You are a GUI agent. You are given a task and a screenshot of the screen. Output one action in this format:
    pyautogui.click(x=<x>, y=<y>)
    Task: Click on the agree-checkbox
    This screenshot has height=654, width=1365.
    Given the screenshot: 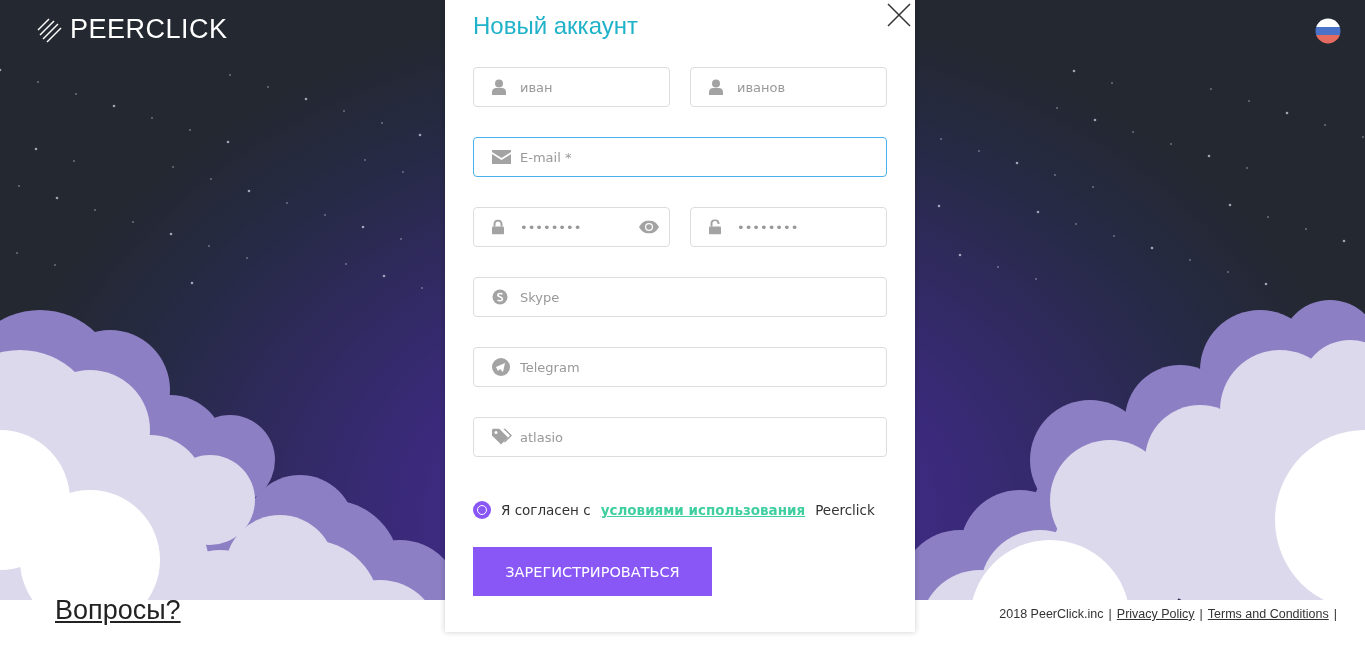 What is the action you would take?
    pyautogui.click(x=482, y=510)
    